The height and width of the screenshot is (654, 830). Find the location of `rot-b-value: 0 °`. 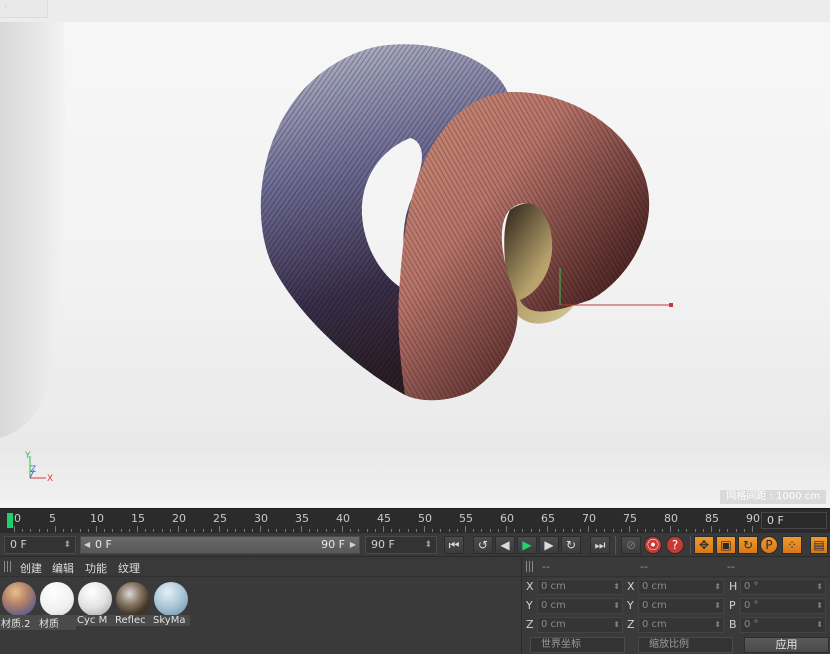

rot-b-value: 0 ° is located at coordinates (751, 624).